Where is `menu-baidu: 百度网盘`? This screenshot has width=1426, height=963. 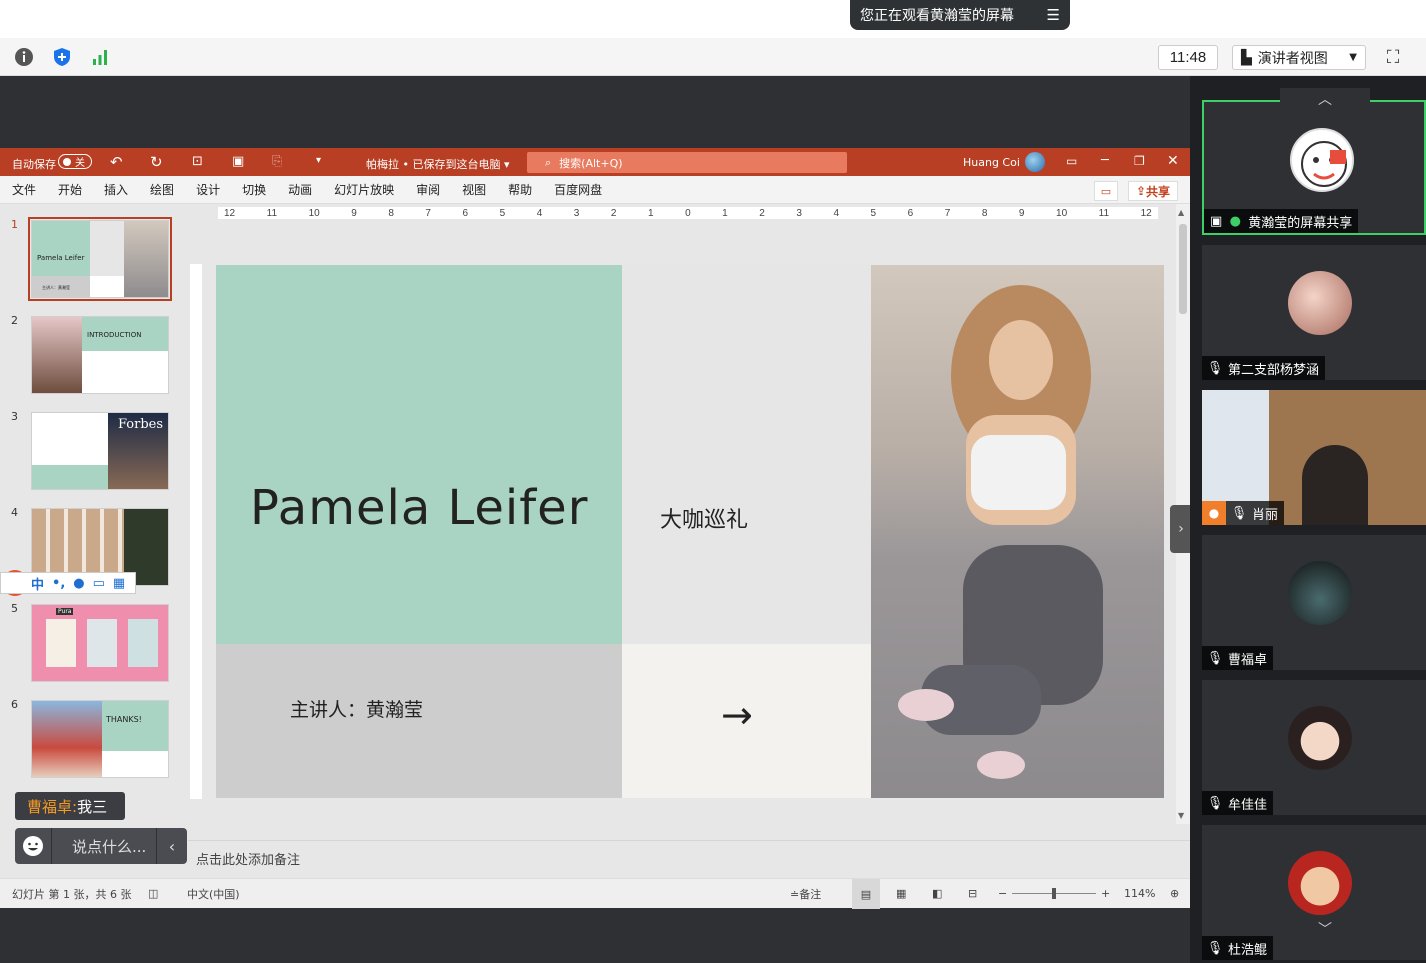
menu-baidu: 百度网盘 is located at coordinates (578, 189).